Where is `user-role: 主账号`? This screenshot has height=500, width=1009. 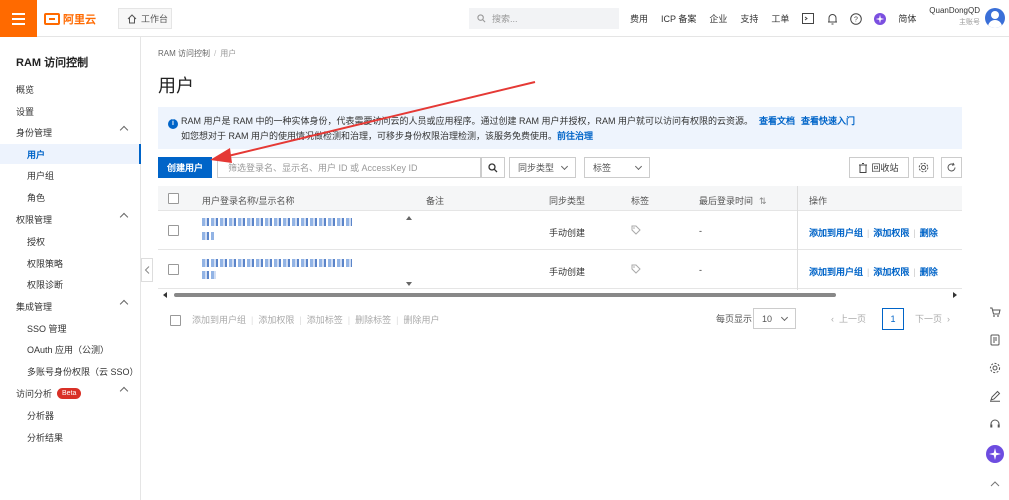
user-role: 主账号 is located at coordinates (969, 22).